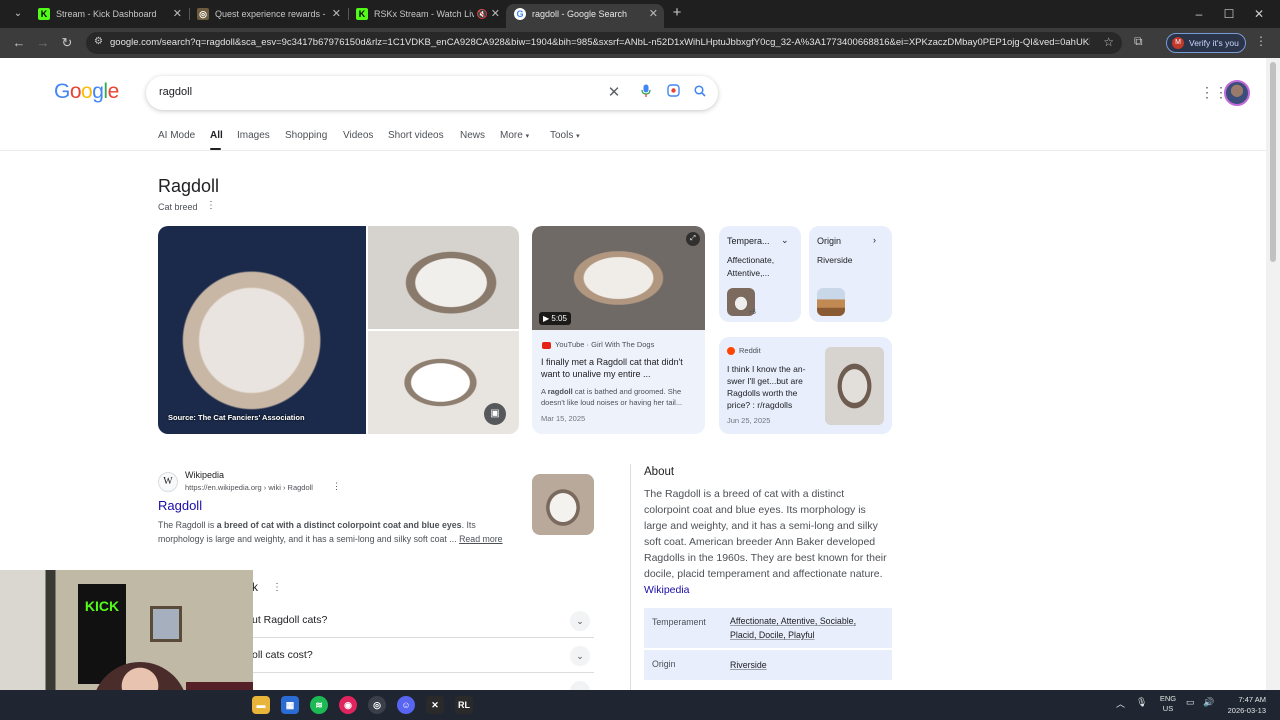  What do you see at coordinates (290, 705) in the screenshot?
I see `calculator-icon: ▦` at bounding box center [290, 705].